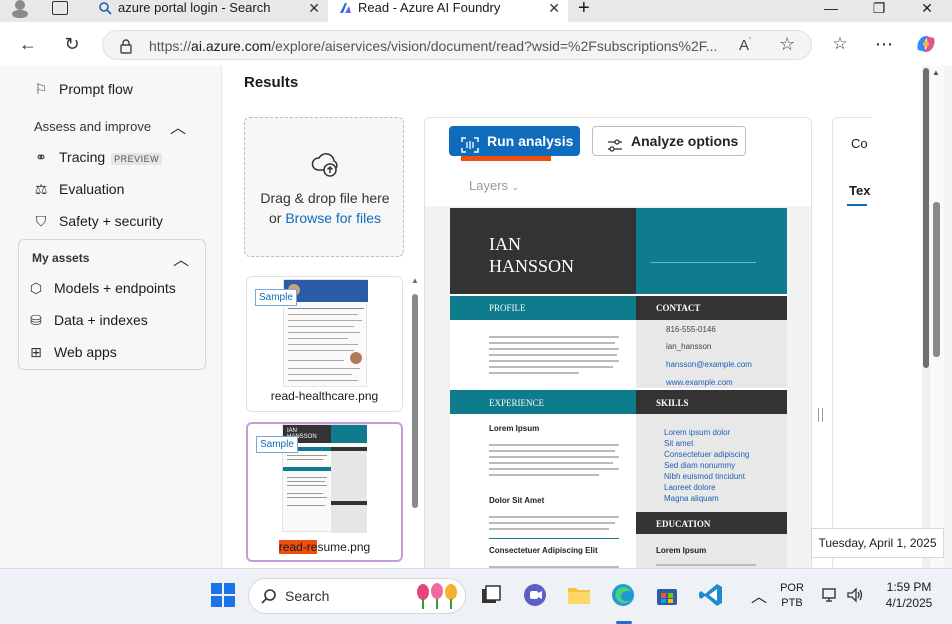  I want to click on profile-bar, so click(543, 308).